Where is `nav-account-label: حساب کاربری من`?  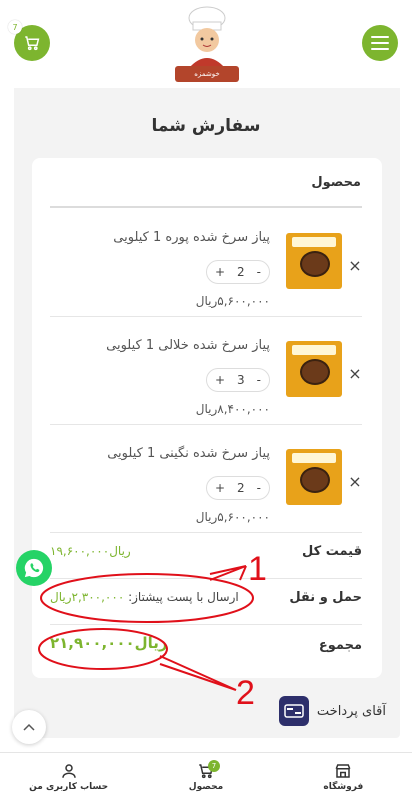 nav-account-label: حساب کاربری من is located at coordinates (69, 786).